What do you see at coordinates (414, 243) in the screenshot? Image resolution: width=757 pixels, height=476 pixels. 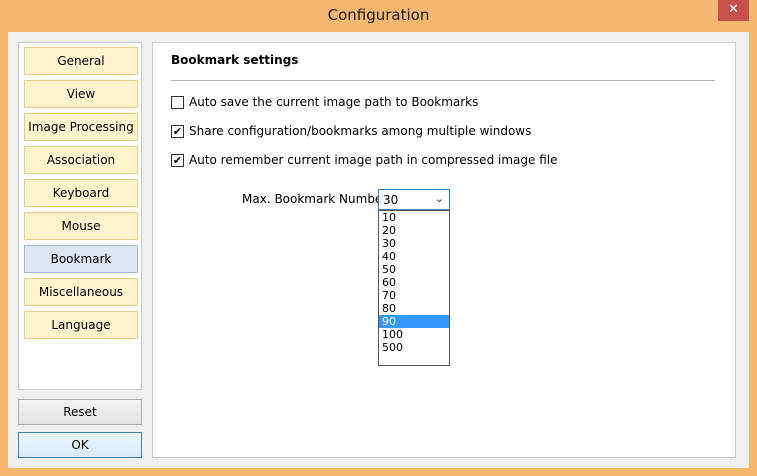 I see `dropdown-option: 30` at bounding box center [414, 243].